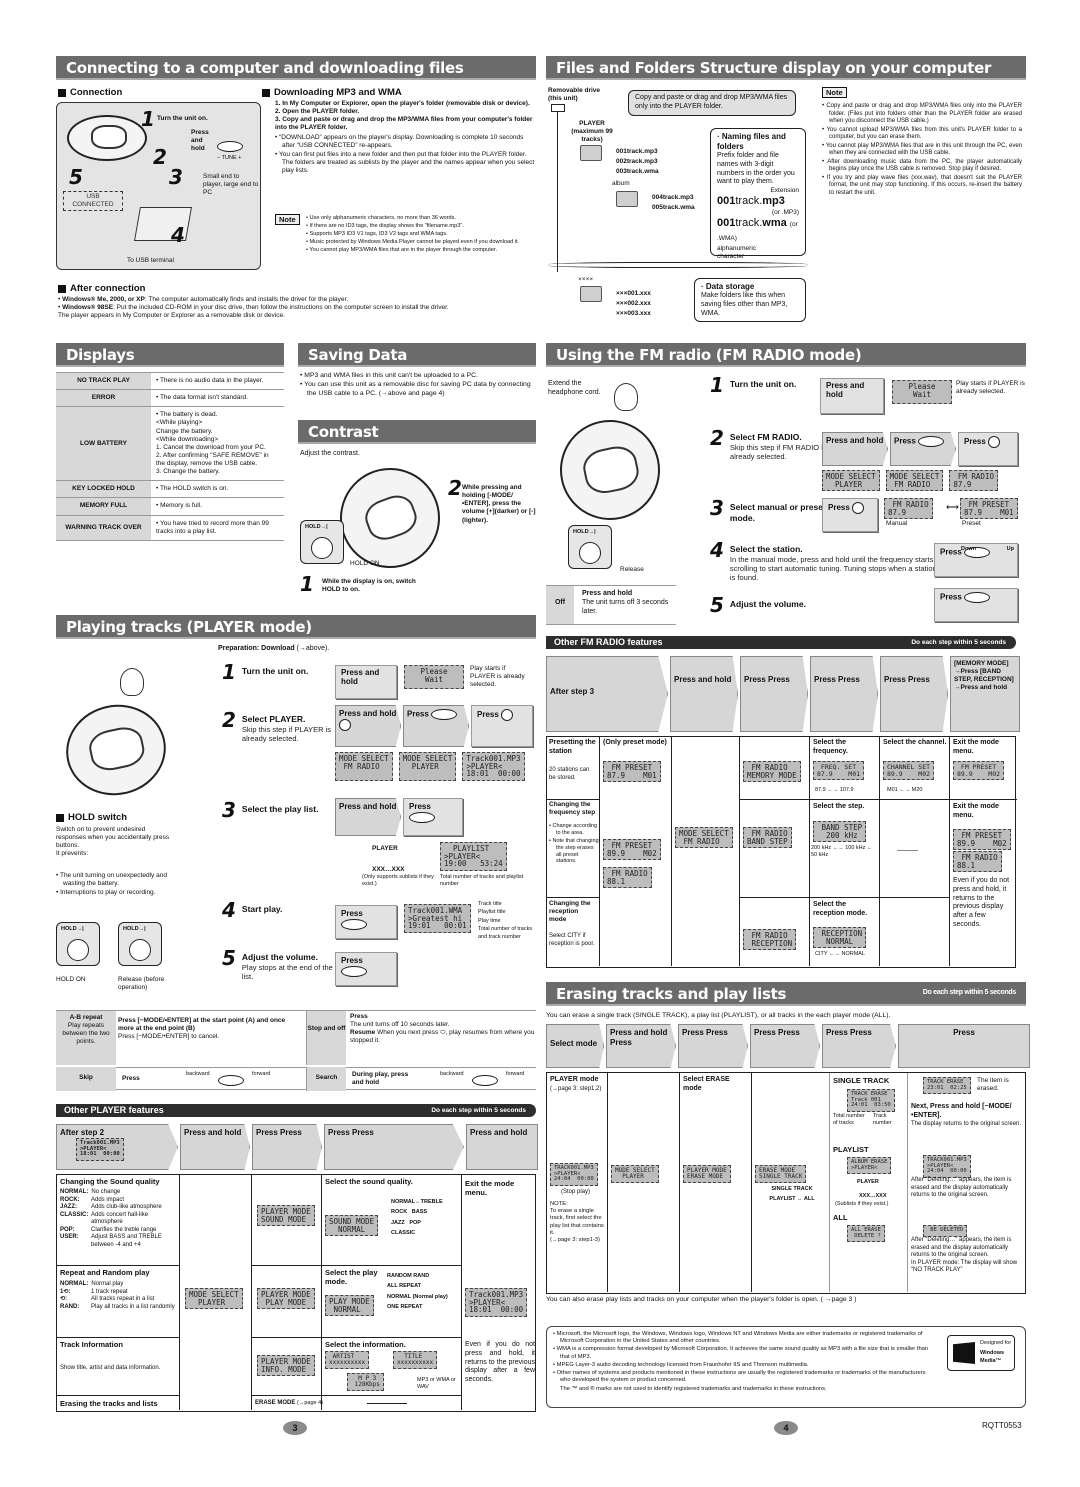  What do you see at coordinates (388, 869) in the screenshot?
I see `sublist-label: XXX…XXX` at bounding box center [388, 869].